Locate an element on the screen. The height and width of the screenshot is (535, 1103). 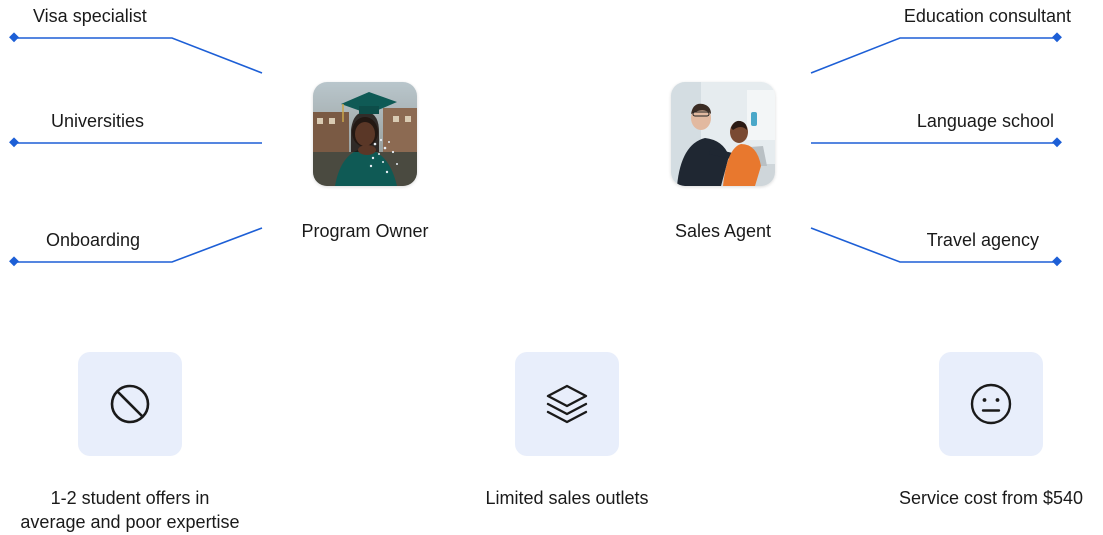
label-visa-specialist: Visa specialist is located at coordinates (90, 16).